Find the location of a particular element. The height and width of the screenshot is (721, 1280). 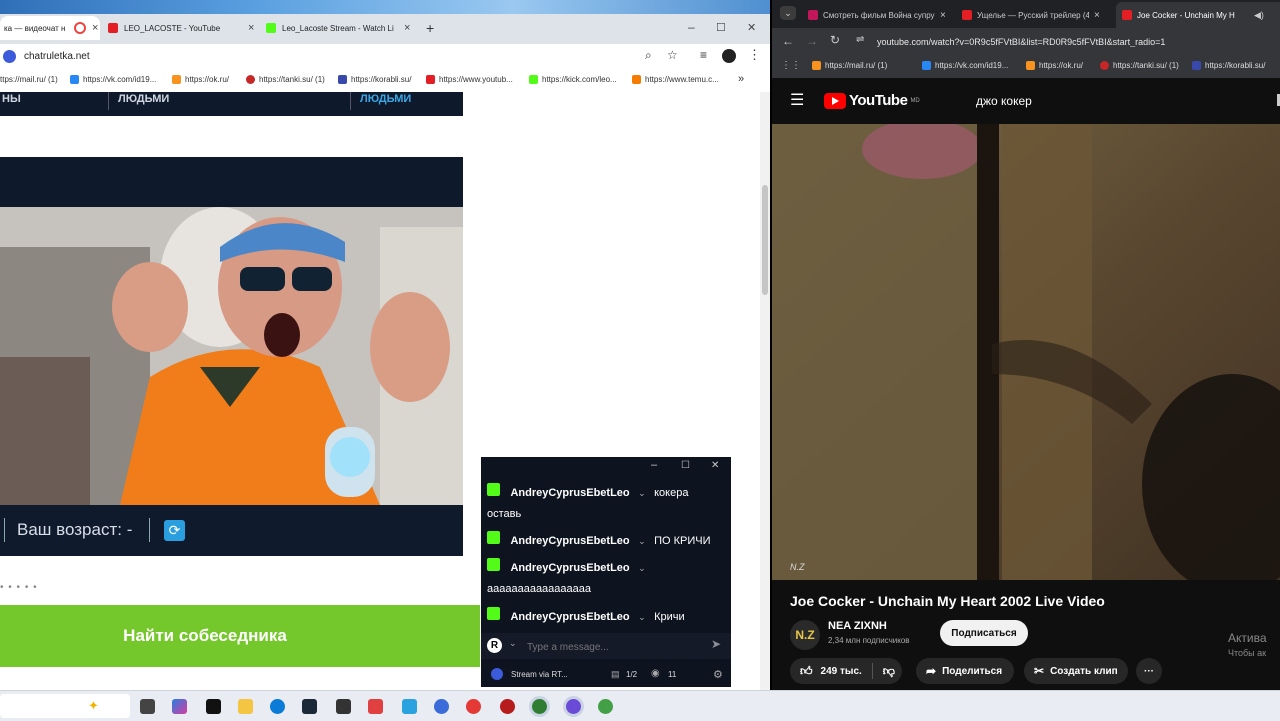

terminal-icon is located at coordinates (213, 706).